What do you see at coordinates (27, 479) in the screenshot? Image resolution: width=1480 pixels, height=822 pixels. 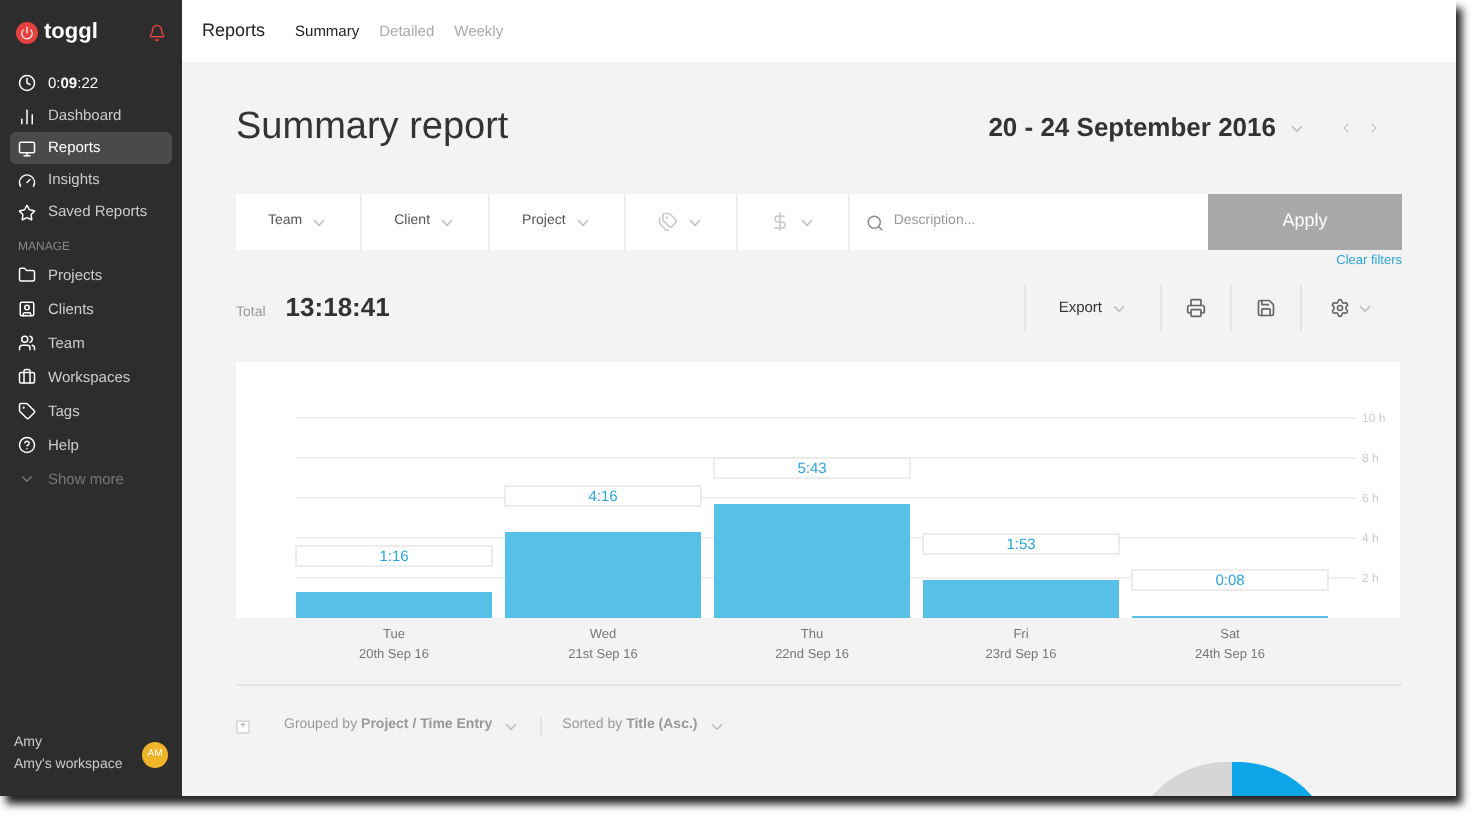 I see `chevron-icon` at bounding box center [27, 479].